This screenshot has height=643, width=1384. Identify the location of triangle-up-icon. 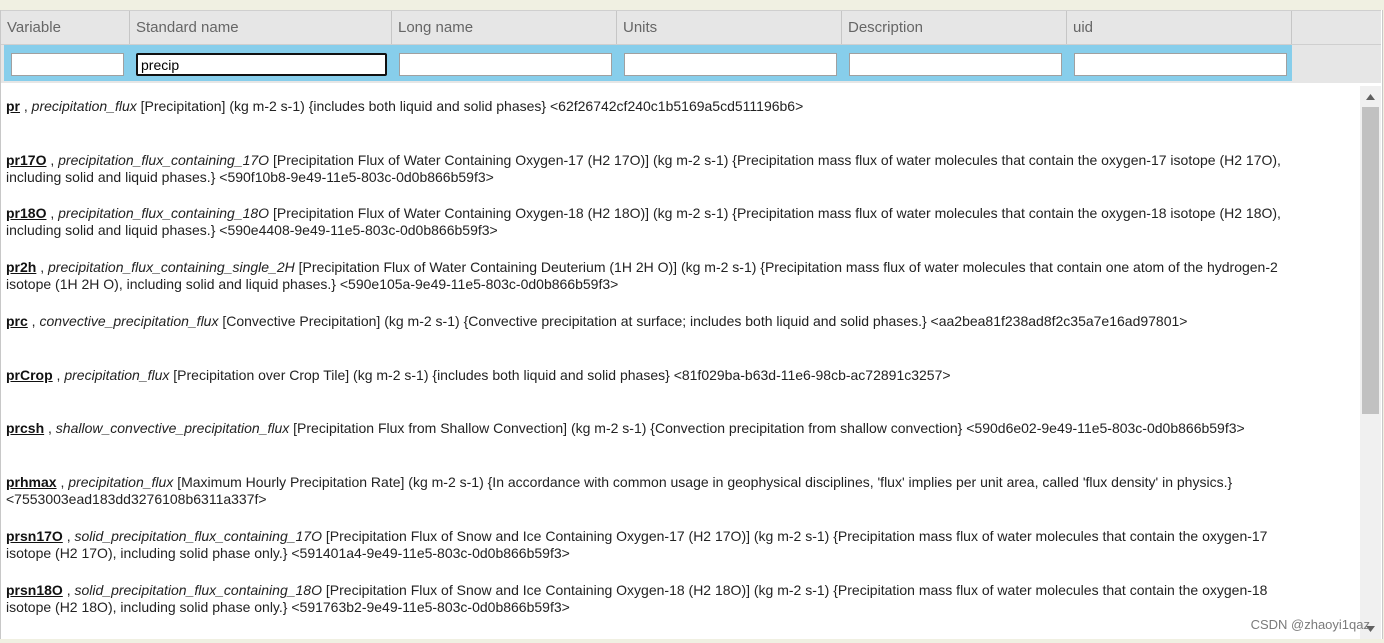
(1370, 96).